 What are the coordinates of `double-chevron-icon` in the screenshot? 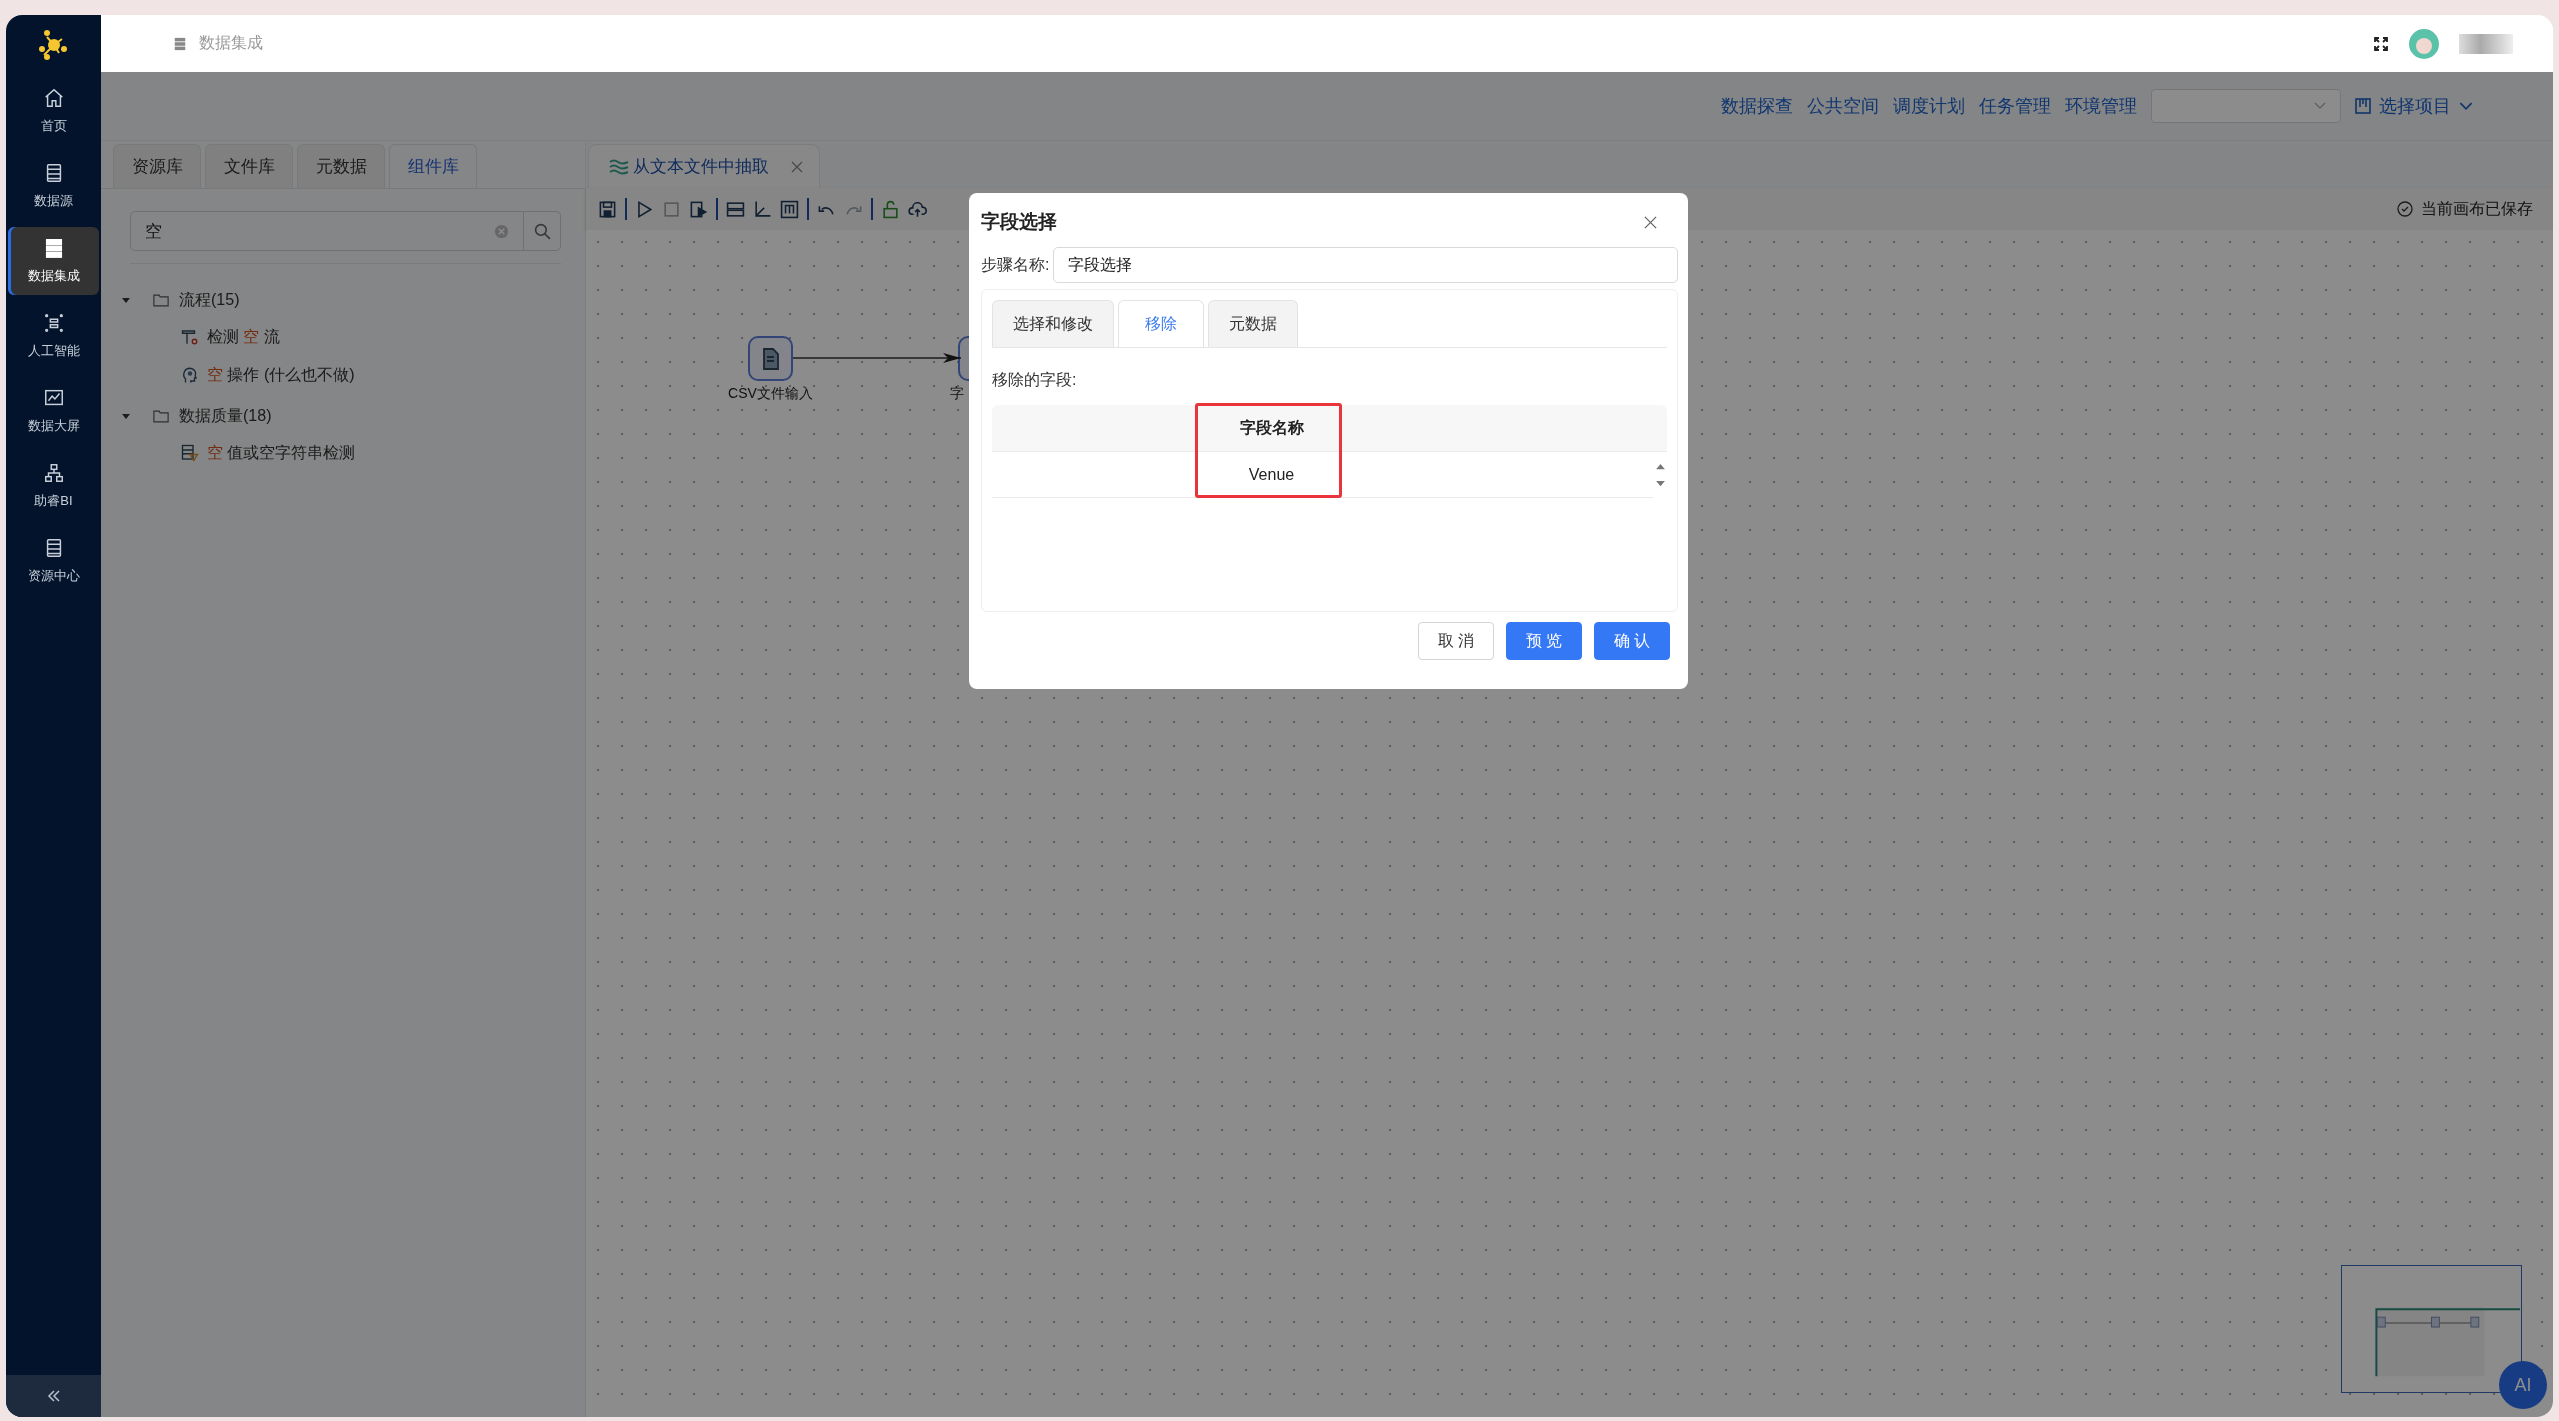 It's located at (53, 1396).